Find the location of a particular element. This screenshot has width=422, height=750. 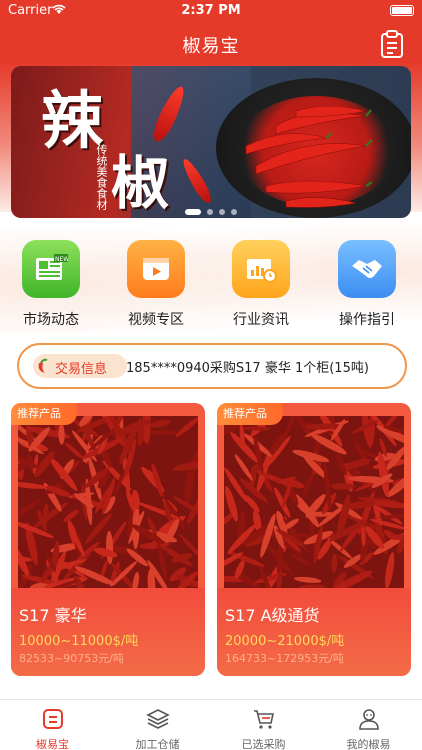

quick-item-market-news: NEW 市场动态 is located at coordinates (51, 285).